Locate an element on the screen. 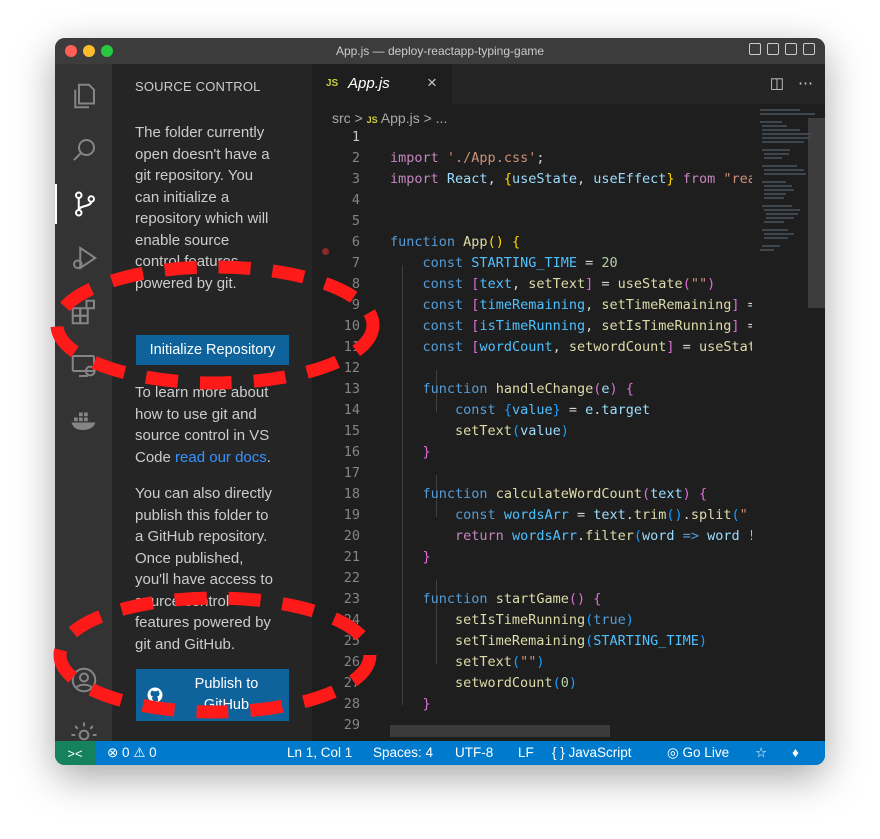 The width and height of the screenshot is (880, 839). editor-tabs: JS App.js × ◫ ⋯ is located at coordinates (568, 84).